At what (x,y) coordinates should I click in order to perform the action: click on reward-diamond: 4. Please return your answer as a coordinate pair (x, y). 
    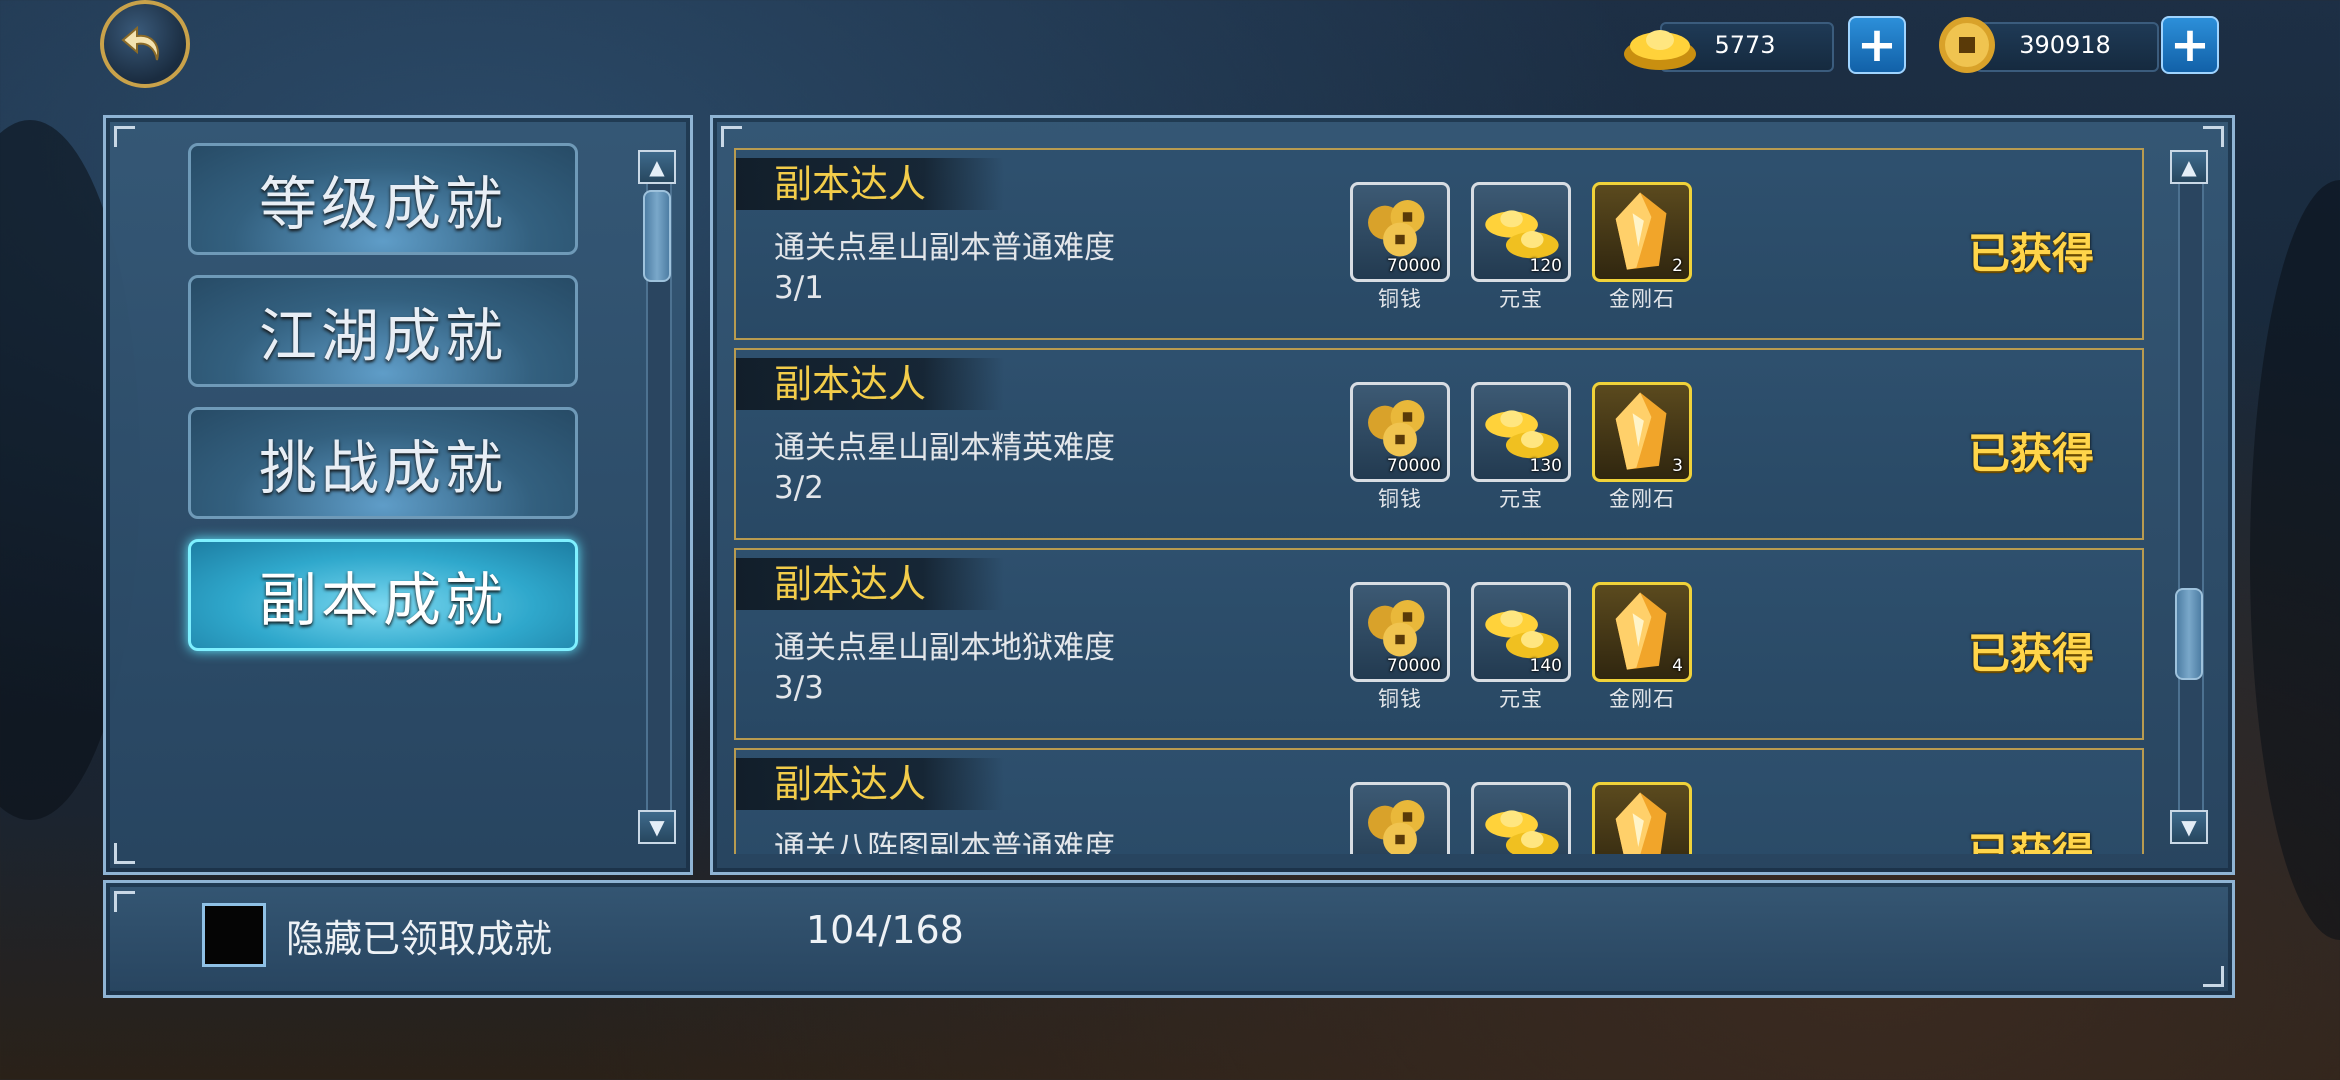
    Looking at the image, I should click on (1642, 632).